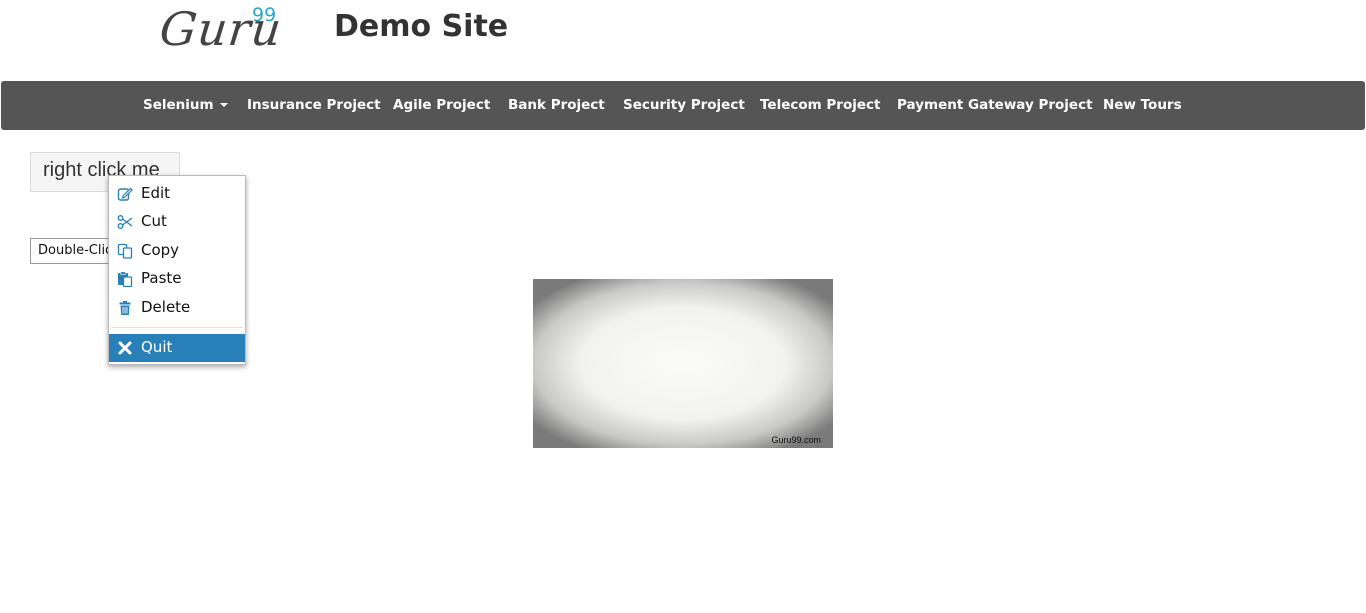 The width and height of the screenshot is (1366, 613). What do you see at coordinates (125, 194) in the screenshot?
I see `edit-icon` at bounding box center [125, 194].